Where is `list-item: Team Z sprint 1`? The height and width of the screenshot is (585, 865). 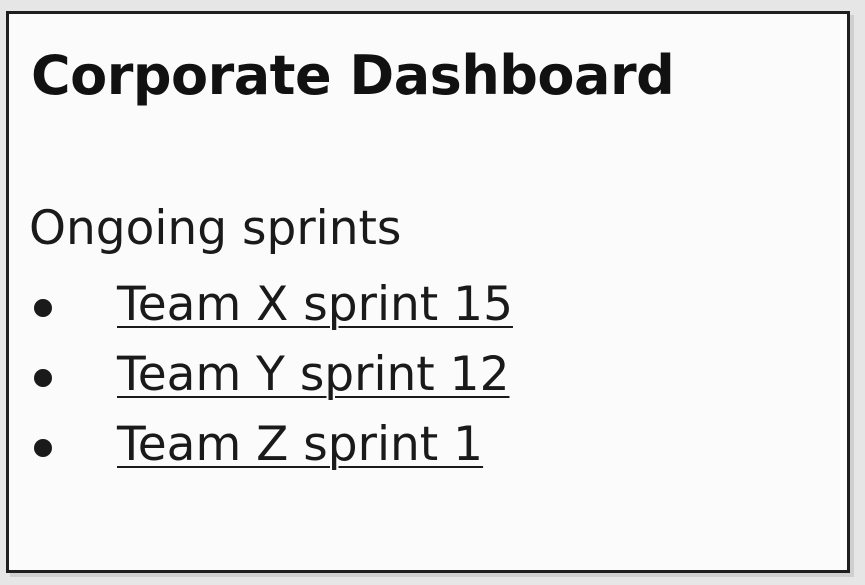 list-item: Team Z sprint 1 is located at coordinates (359, 445).